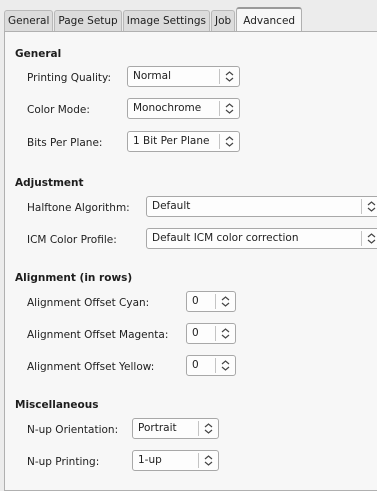  I want to click on color-mode-select: Monochrome, so click(183, 108).